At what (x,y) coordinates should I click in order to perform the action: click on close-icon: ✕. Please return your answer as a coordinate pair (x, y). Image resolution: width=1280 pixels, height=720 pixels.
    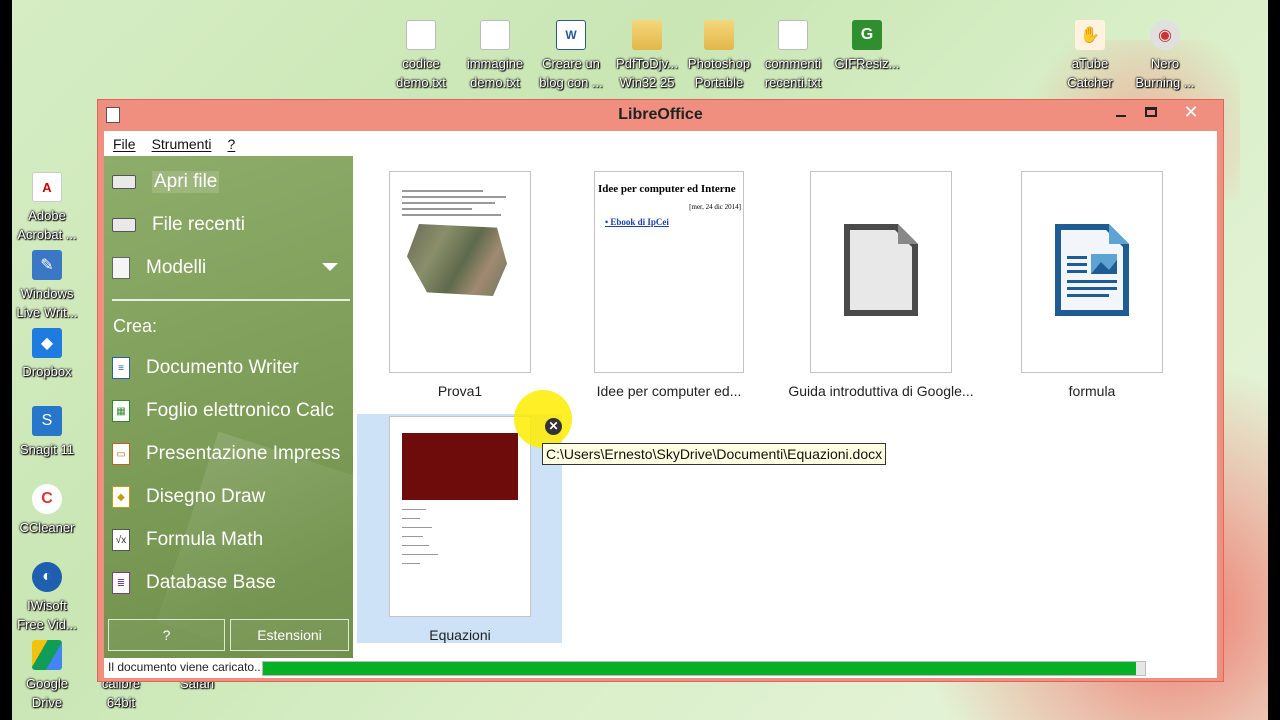
    Looking at the image, I should click on (1191, 112).